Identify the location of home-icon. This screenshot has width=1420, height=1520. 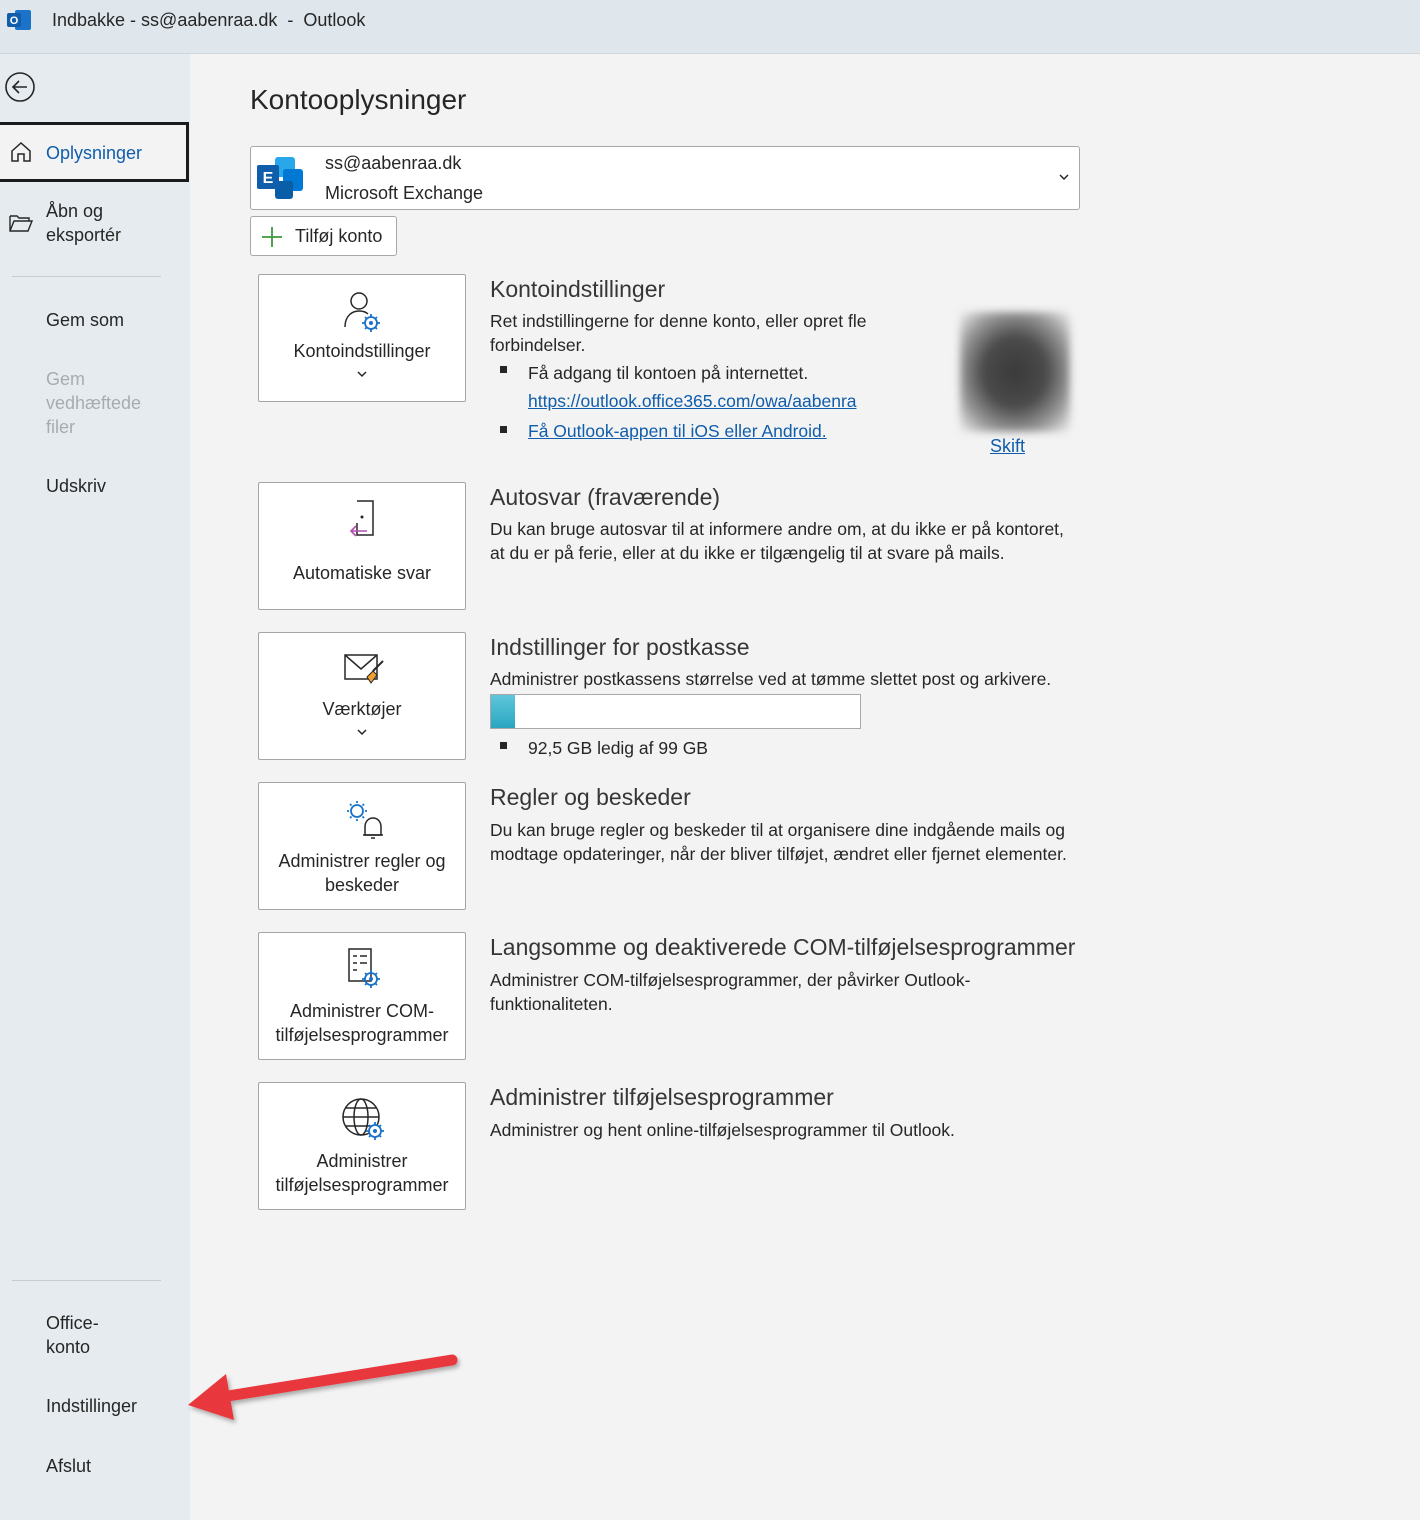
(21, 151).